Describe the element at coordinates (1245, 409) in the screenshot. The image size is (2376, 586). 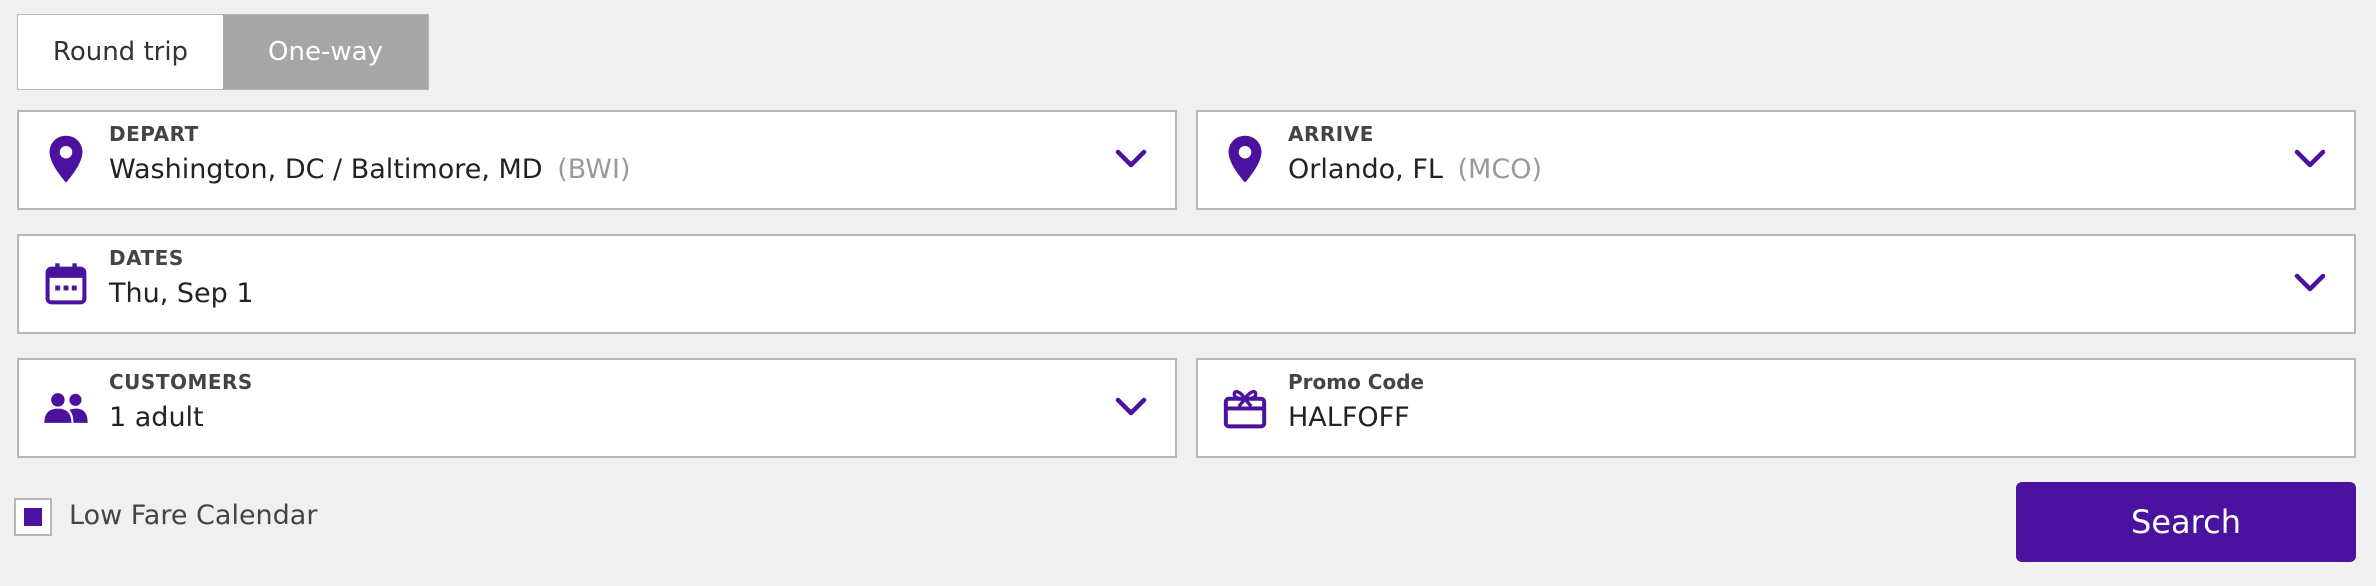
I see `gift-card-icon` at that location.